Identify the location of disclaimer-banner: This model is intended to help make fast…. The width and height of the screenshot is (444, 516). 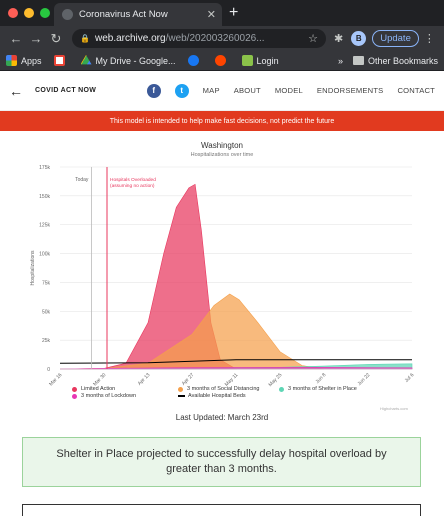
(222, 121).